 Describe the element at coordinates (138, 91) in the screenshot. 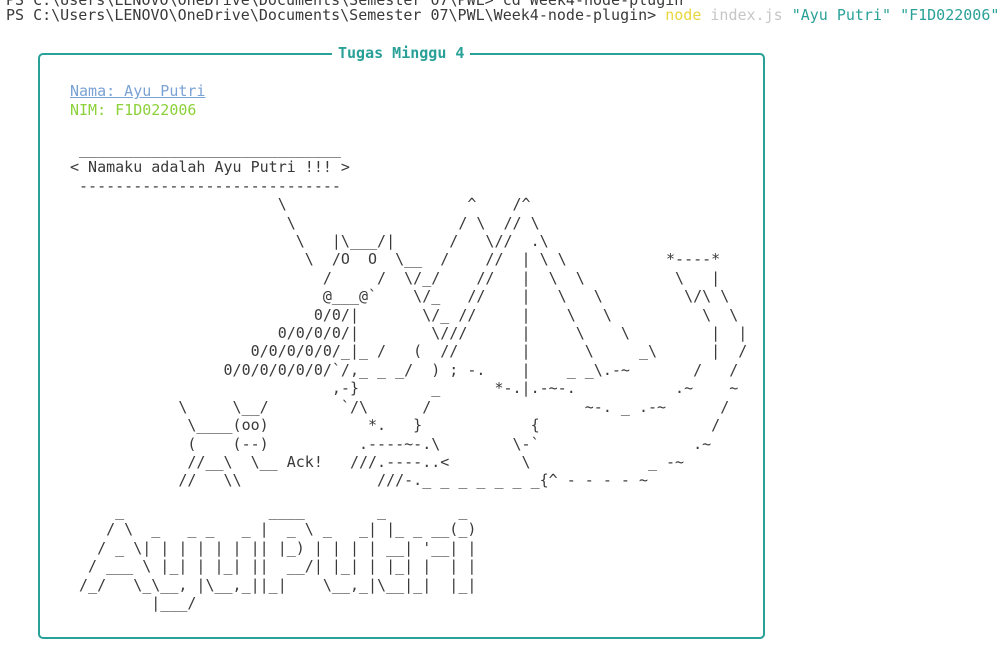

I see `nama-text: Nama: Ayu Putri` at that location.